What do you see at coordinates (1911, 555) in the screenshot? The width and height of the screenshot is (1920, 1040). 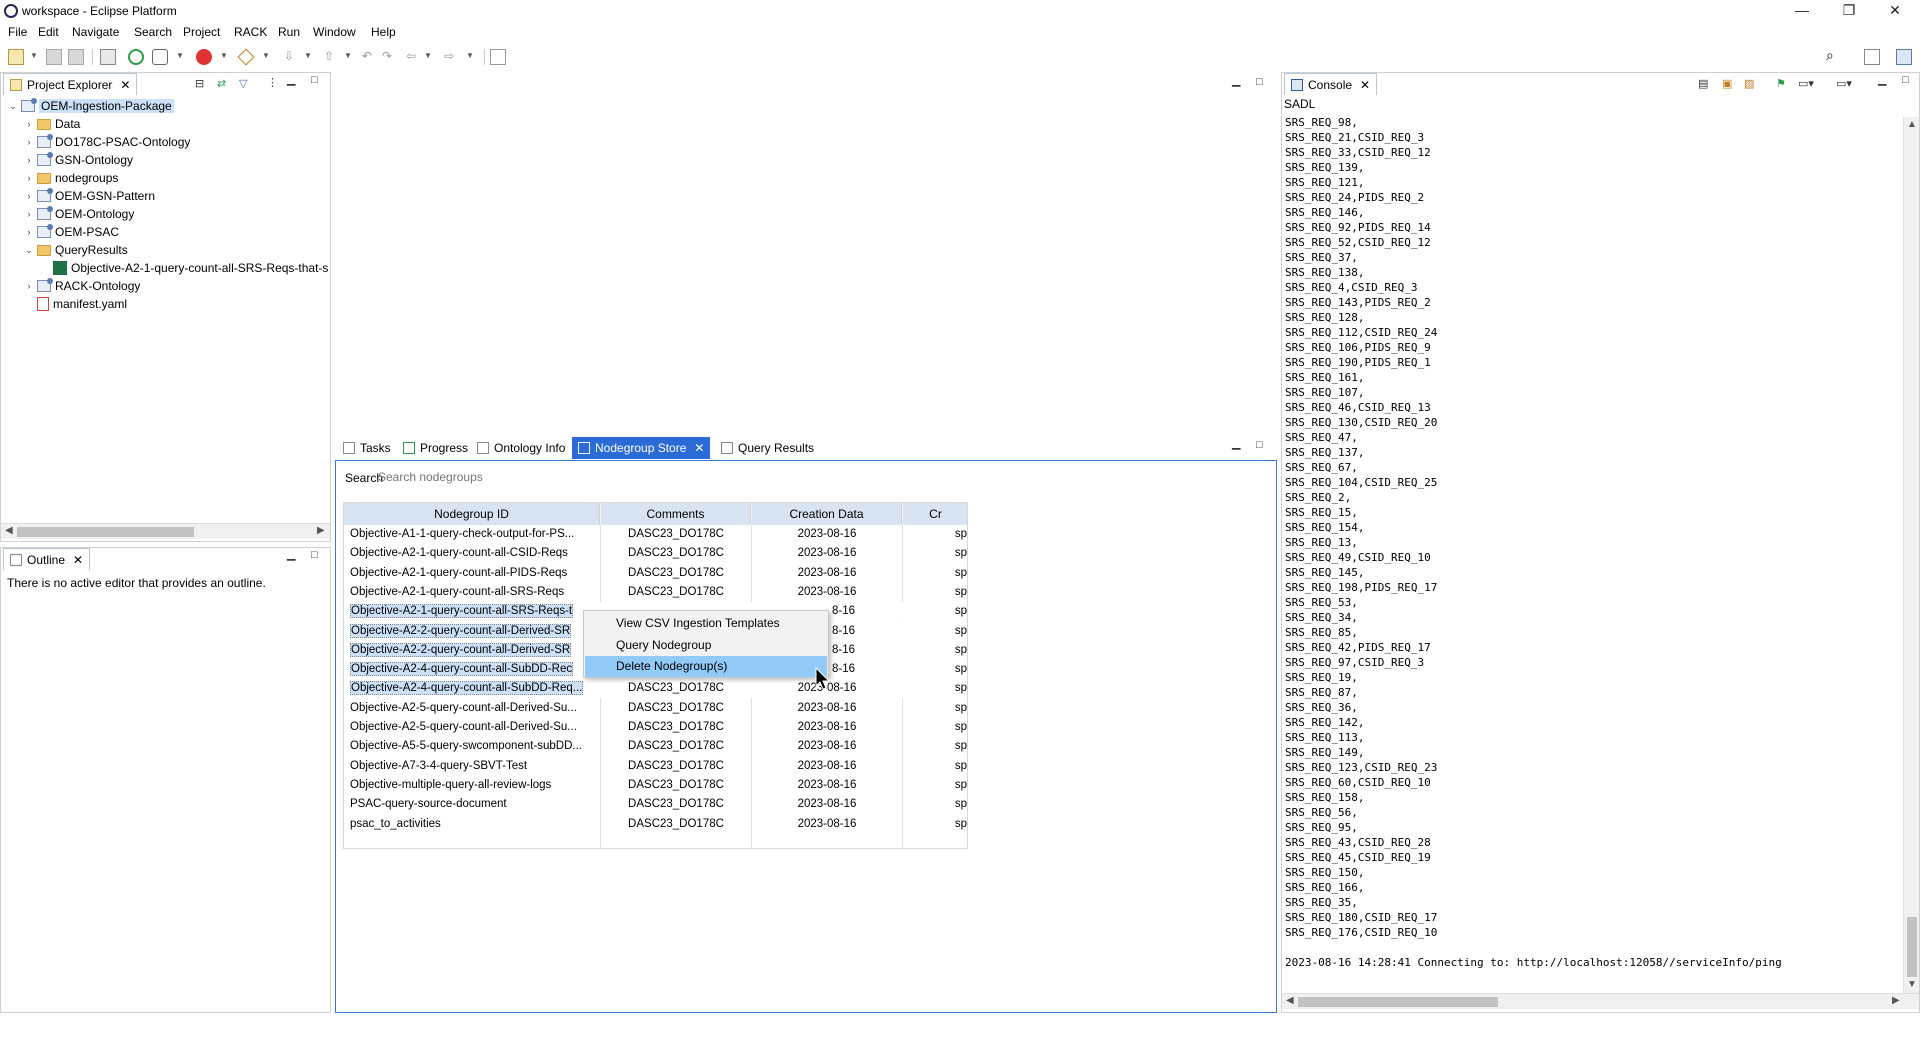 I see `vertical-scrollbar: ▲ ▼` at bounding box center [1911, 555].